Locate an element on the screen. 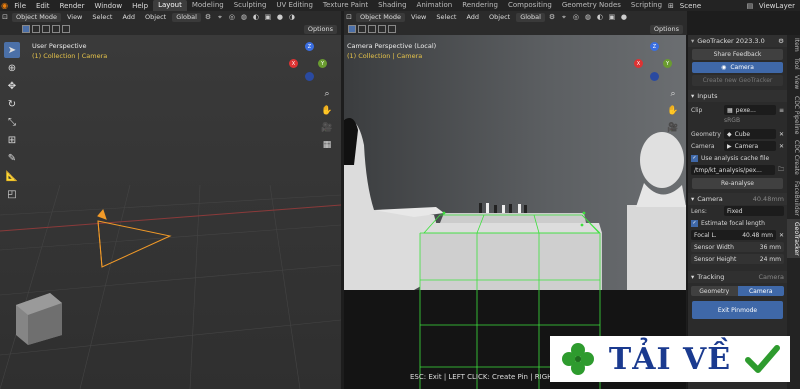 The width and height of the screenshot is (800, 389). tab-view: View is located at coordinates (793, 82).